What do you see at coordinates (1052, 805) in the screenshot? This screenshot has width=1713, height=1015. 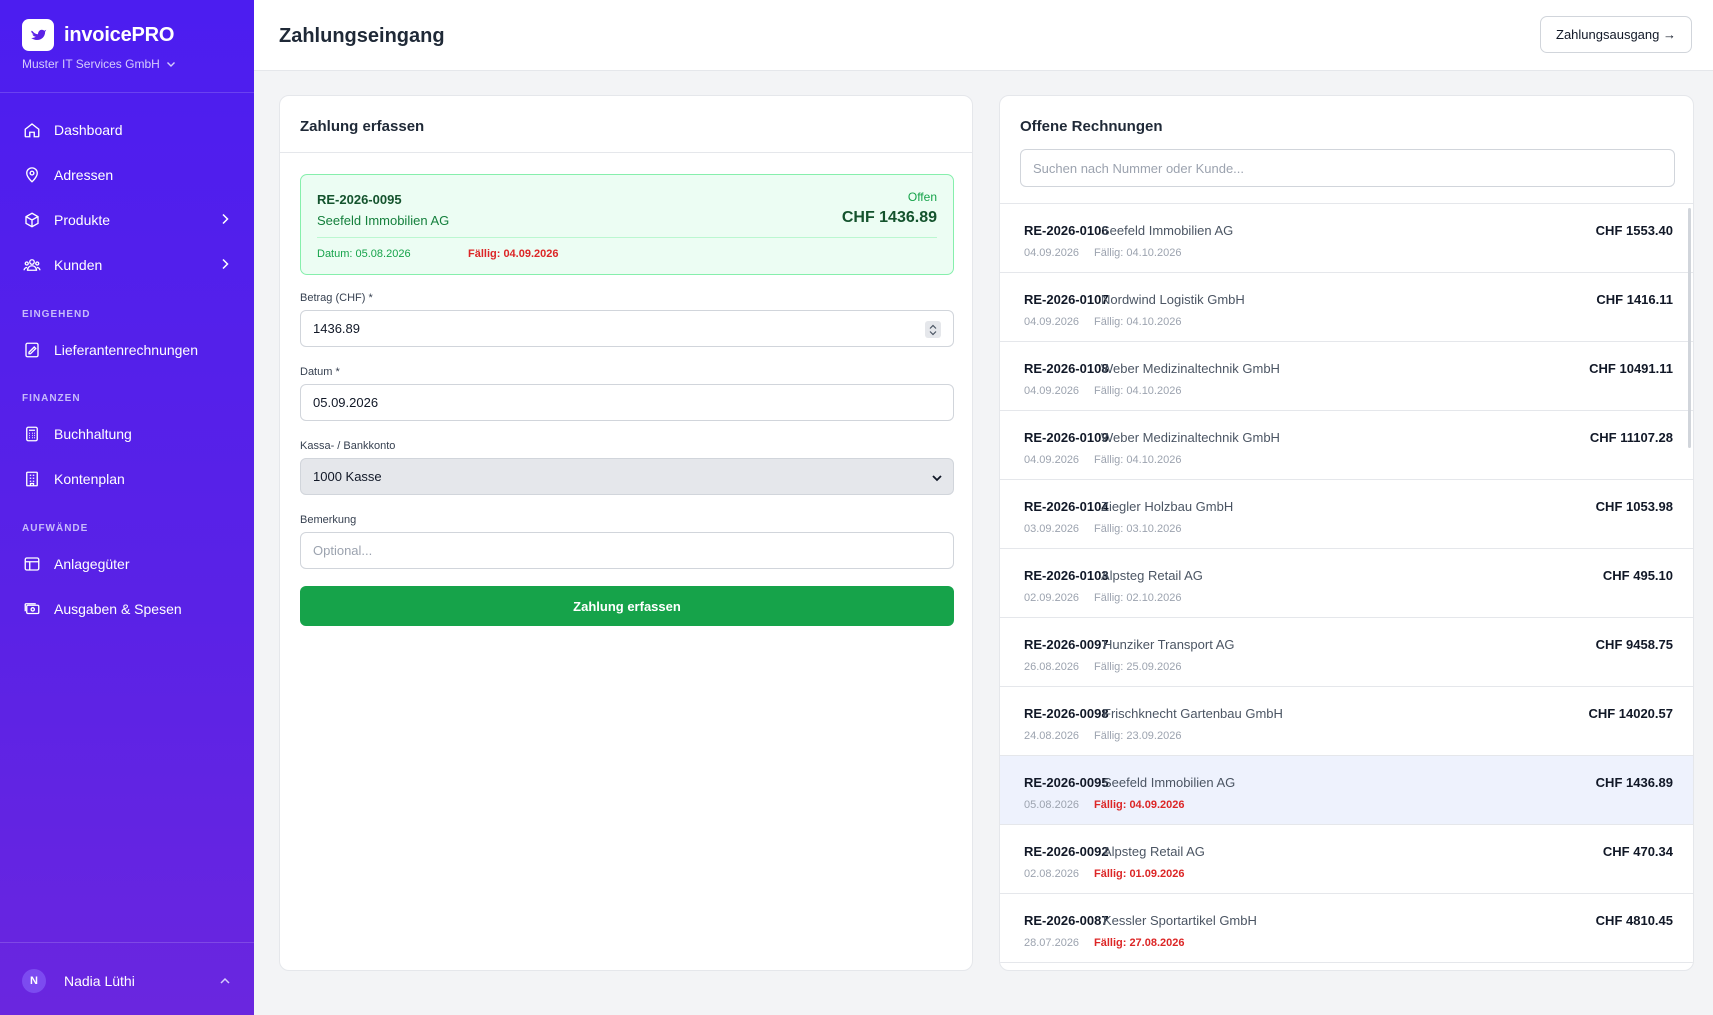 I see `invoice-date: 05.08.2026` at bounding box center [1052, 805].